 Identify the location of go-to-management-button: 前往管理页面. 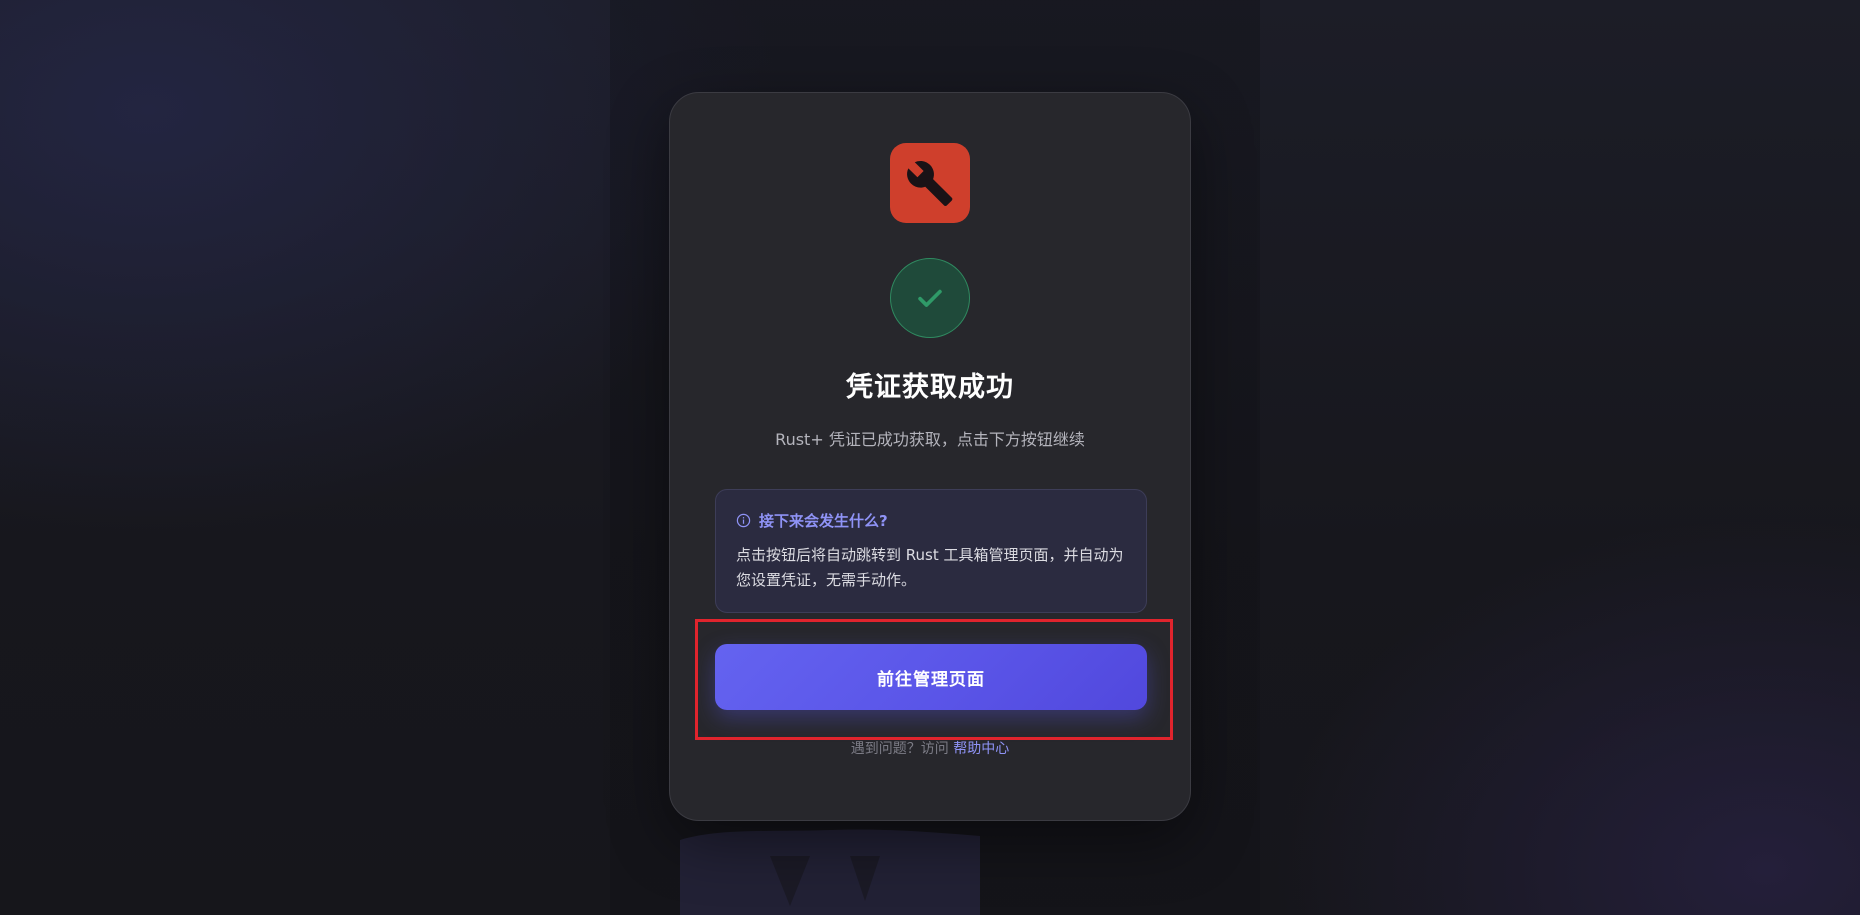
(931, 677).